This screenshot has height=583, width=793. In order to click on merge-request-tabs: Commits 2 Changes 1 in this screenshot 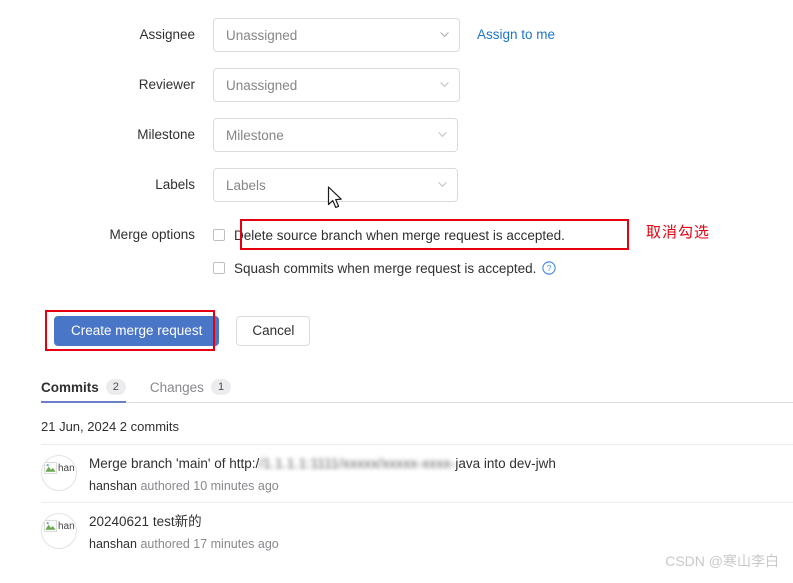, I will do `click(417, 387)`.